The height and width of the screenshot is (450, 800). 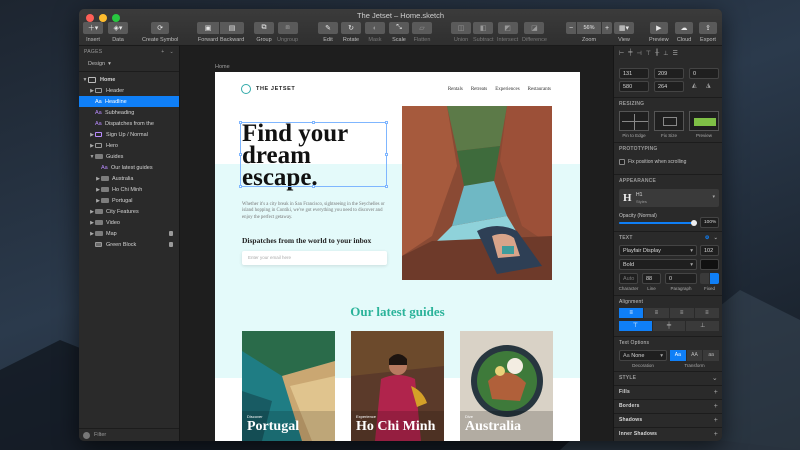 I want to click on data-button: ◈▾ Data, so click(x=118, y=32).